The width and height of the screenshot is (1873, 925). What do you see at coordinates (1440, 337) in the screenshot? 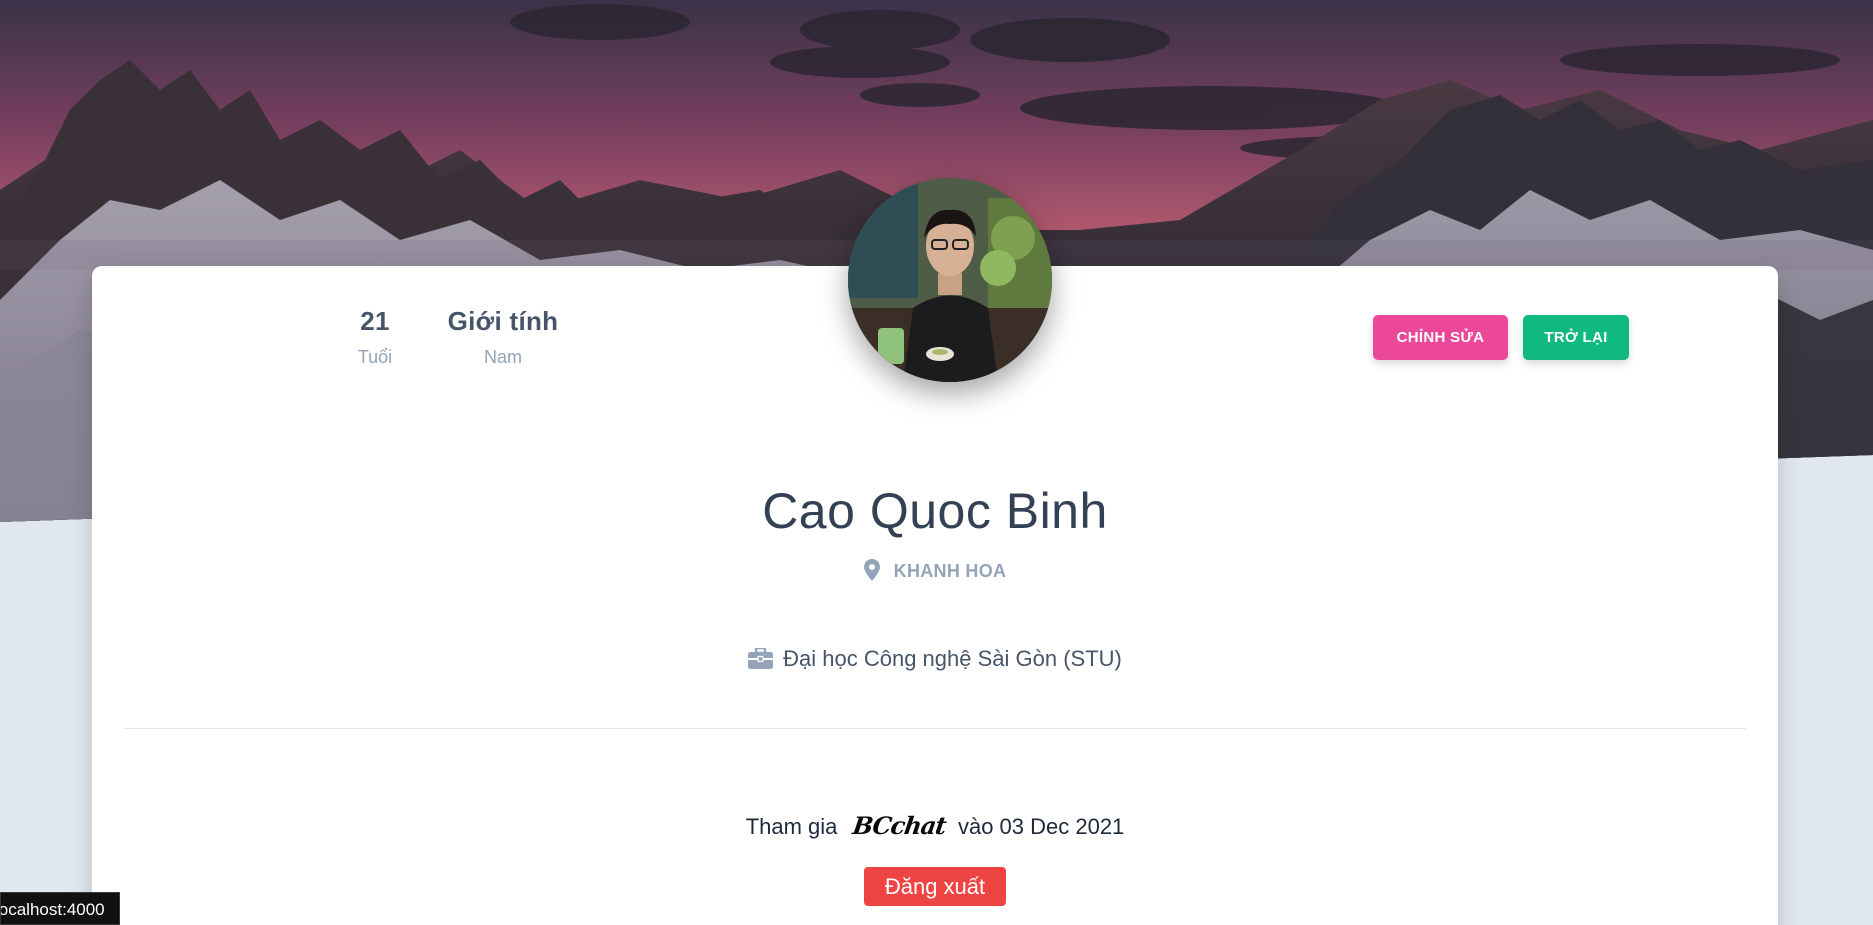
I see `edit-profile-button: CHỈNH SỬA` at bounding box center [1440, 337].